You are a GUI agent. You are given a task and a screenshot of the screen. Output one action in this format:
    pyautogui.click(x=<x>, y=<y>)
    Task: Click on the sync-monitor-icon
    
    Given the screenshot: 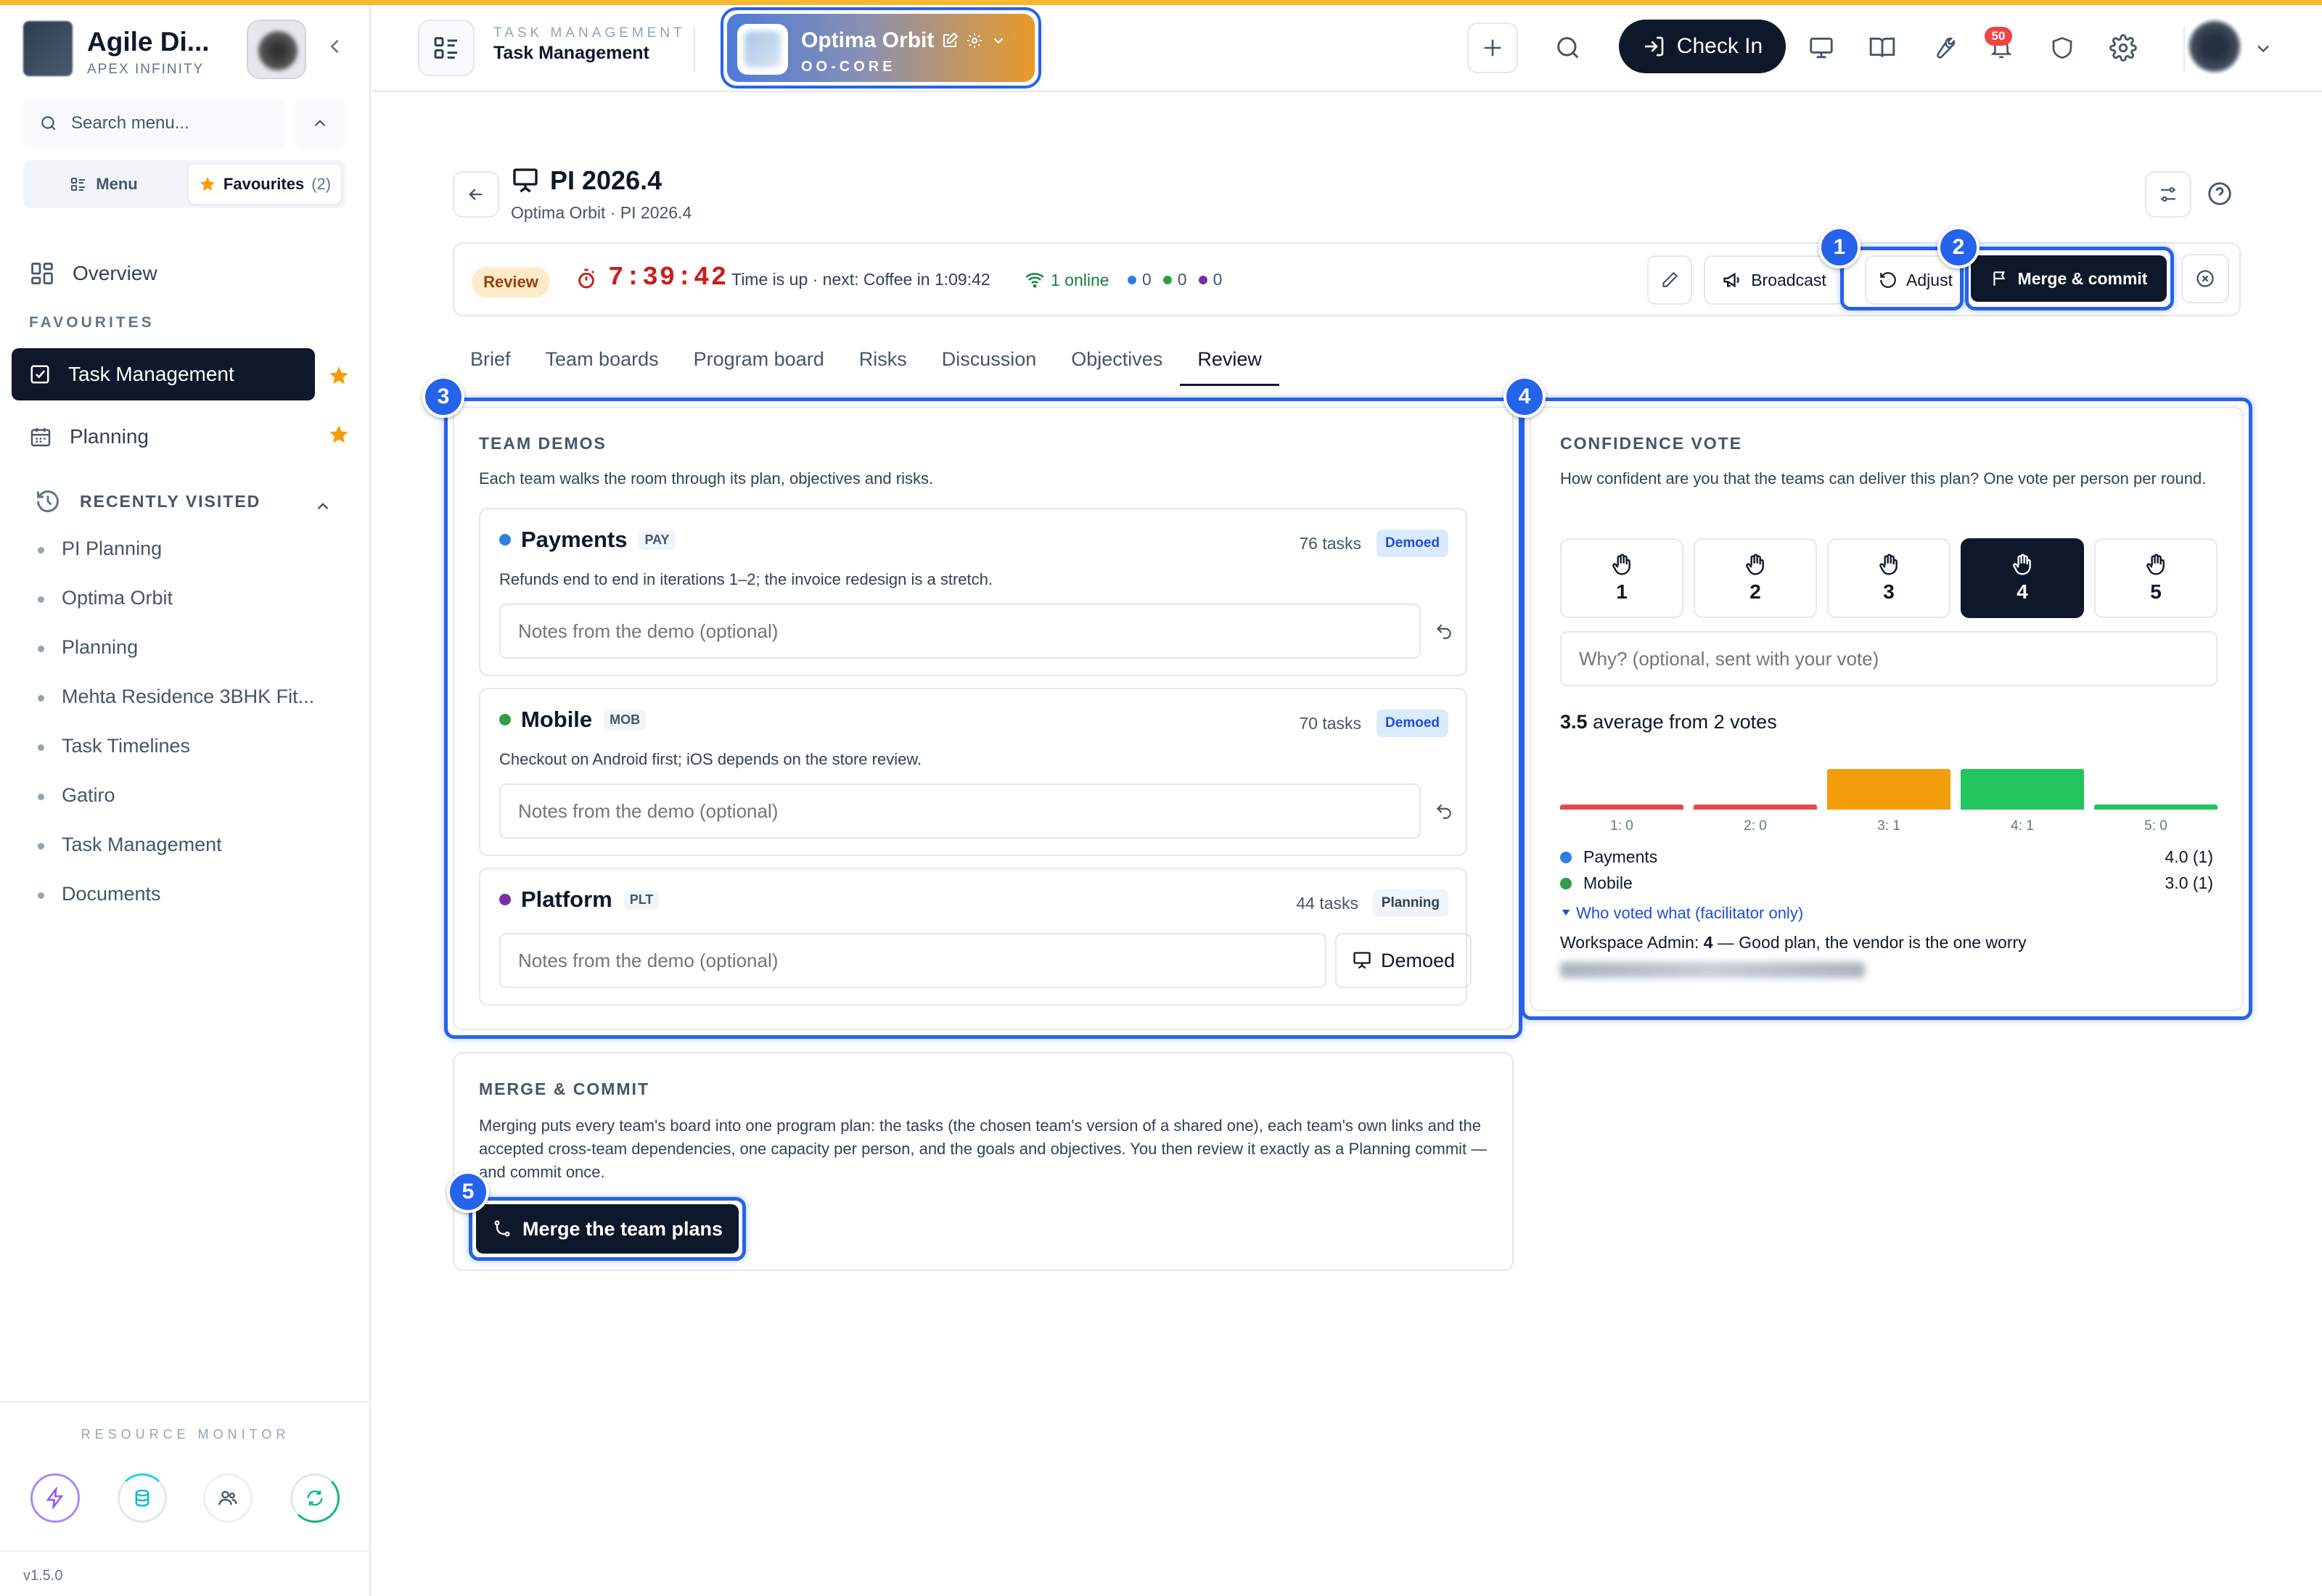 What is the action you would take?
    pyautogui.click(x=315, y=1498)
    